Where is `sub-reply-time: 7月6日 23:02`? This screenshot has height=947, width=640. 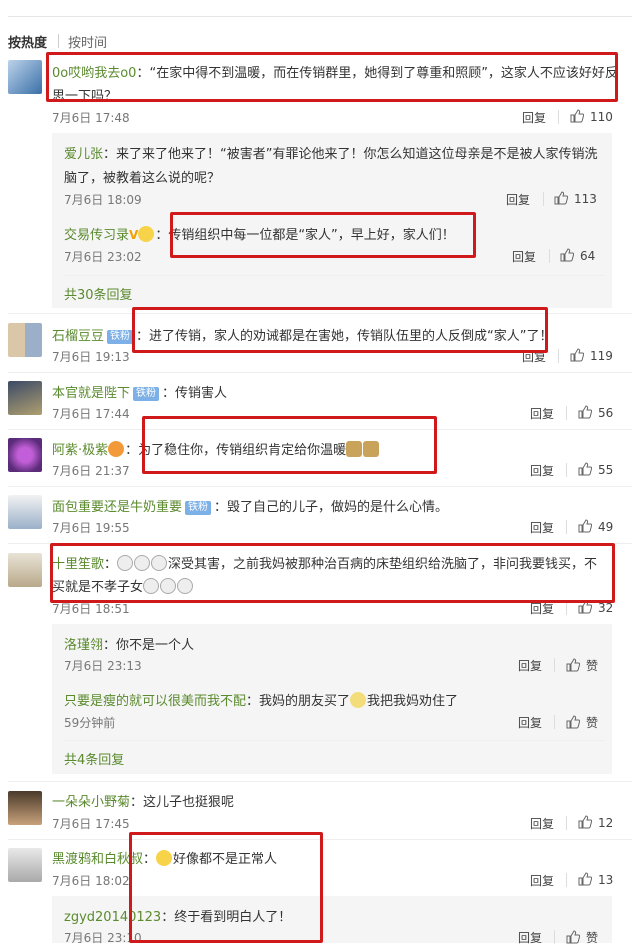
sub-reply-time: 7月6日 23:02 is located at coordinates (103, 257).